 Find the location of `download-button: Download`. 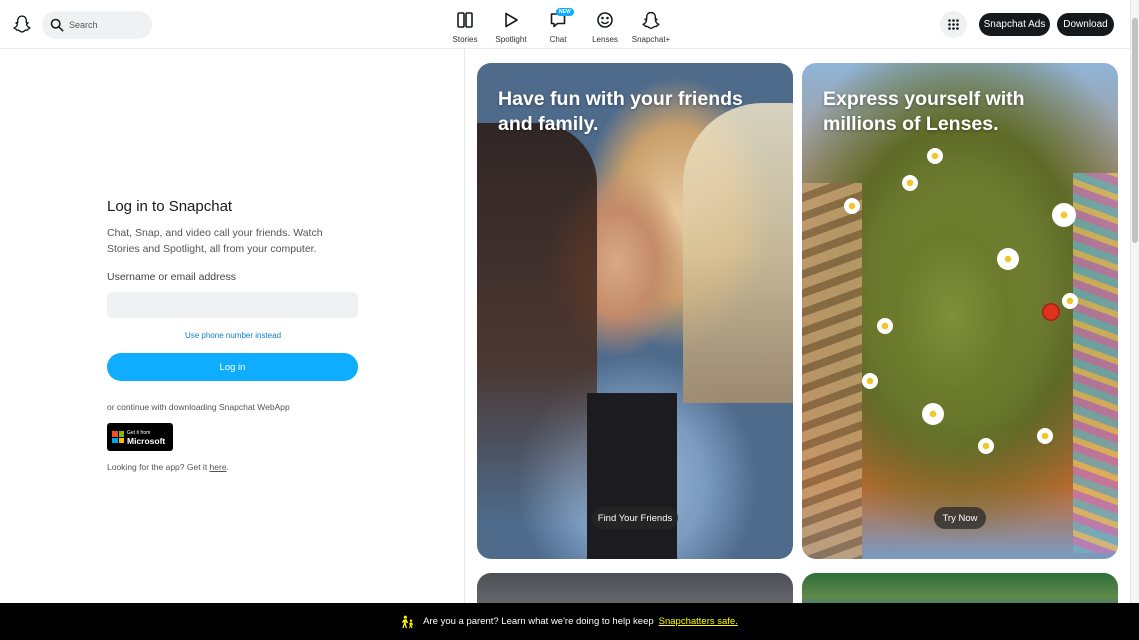

download-button: Download is located at coordinates (1085, 24).